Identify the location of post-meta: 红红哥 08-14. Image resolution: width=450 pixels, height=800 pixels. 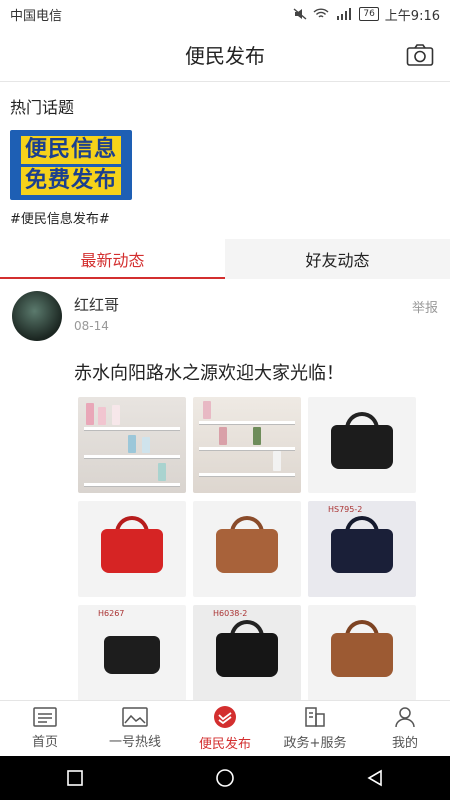
(243, 312).